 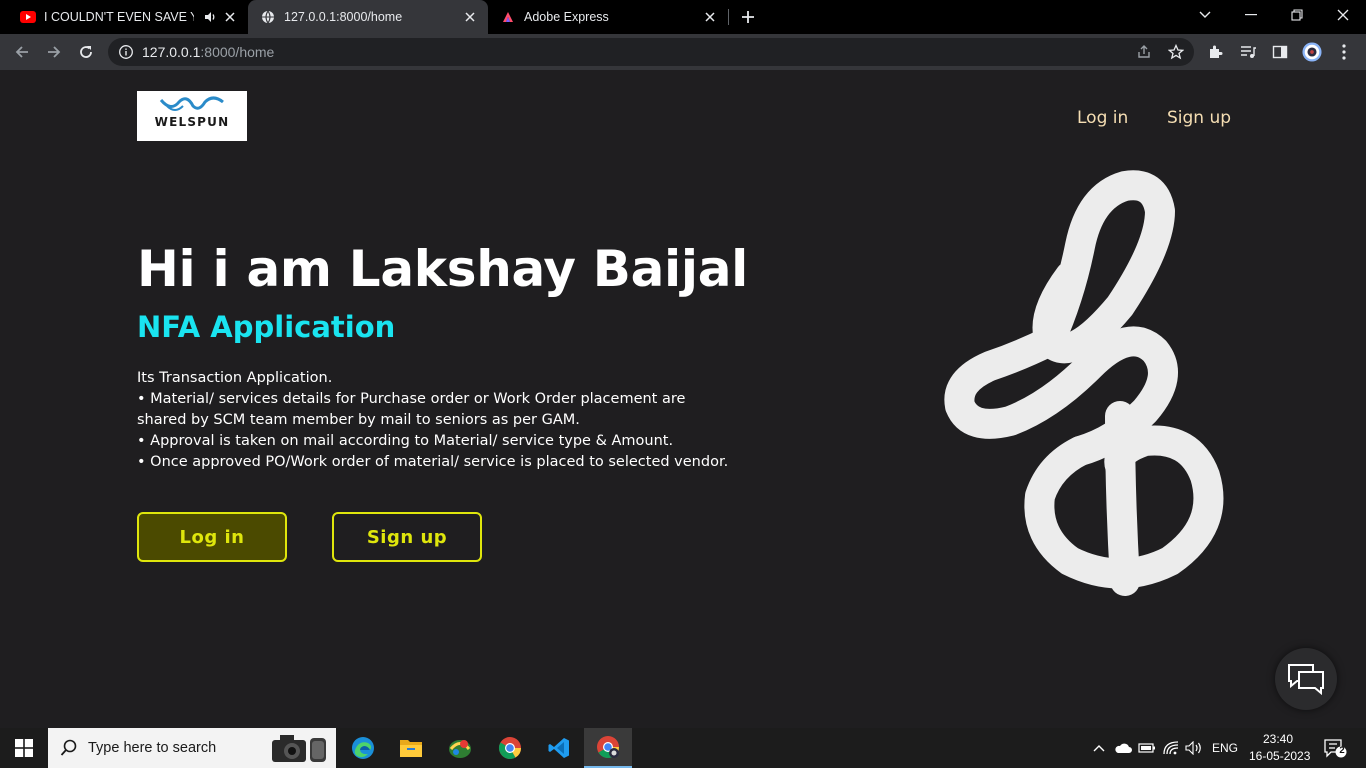 I want to click on onedrive-icon, so click(x=1123, y=748).